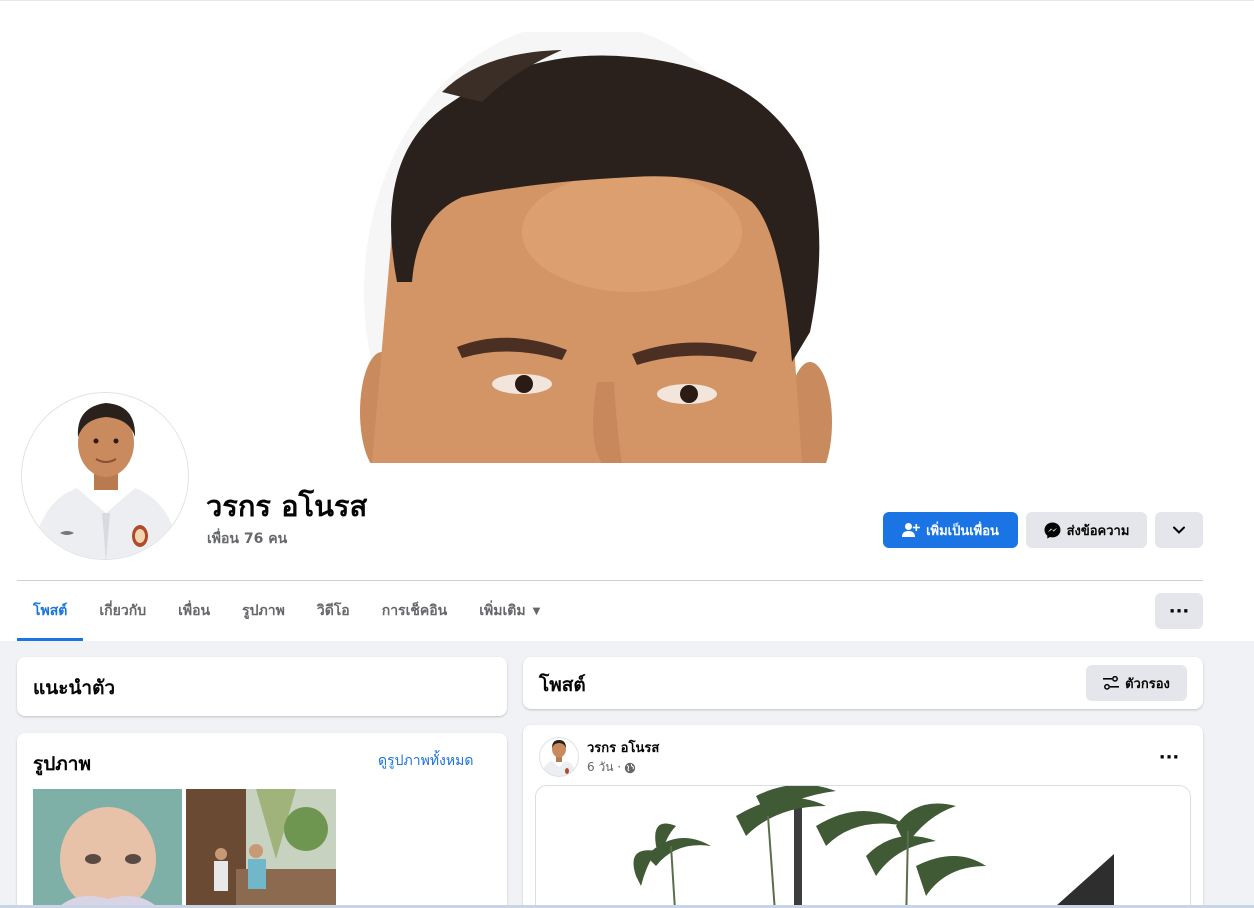 This screenshot has height=908, width=1254. What do you see at coordinates (62, 764) in the screenshot?
I see `photos-title: รูปภาพ` at bounding box center [62, 764].